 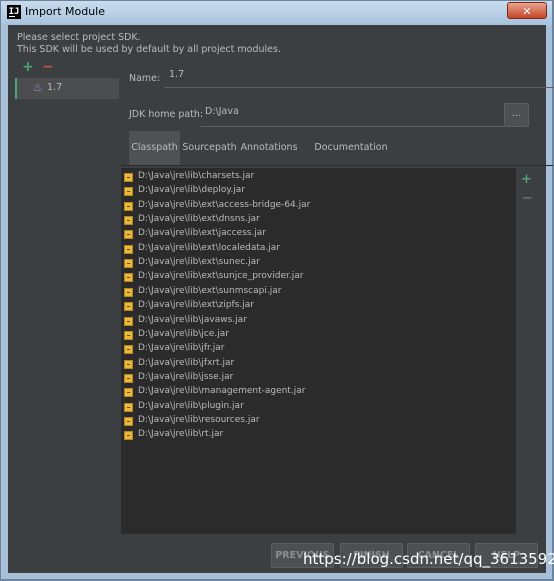 I want to click on classpath-entry-text: D:\Java\jre\lib\ext\access-bridge-64.jar, so click(x=224, y=204).